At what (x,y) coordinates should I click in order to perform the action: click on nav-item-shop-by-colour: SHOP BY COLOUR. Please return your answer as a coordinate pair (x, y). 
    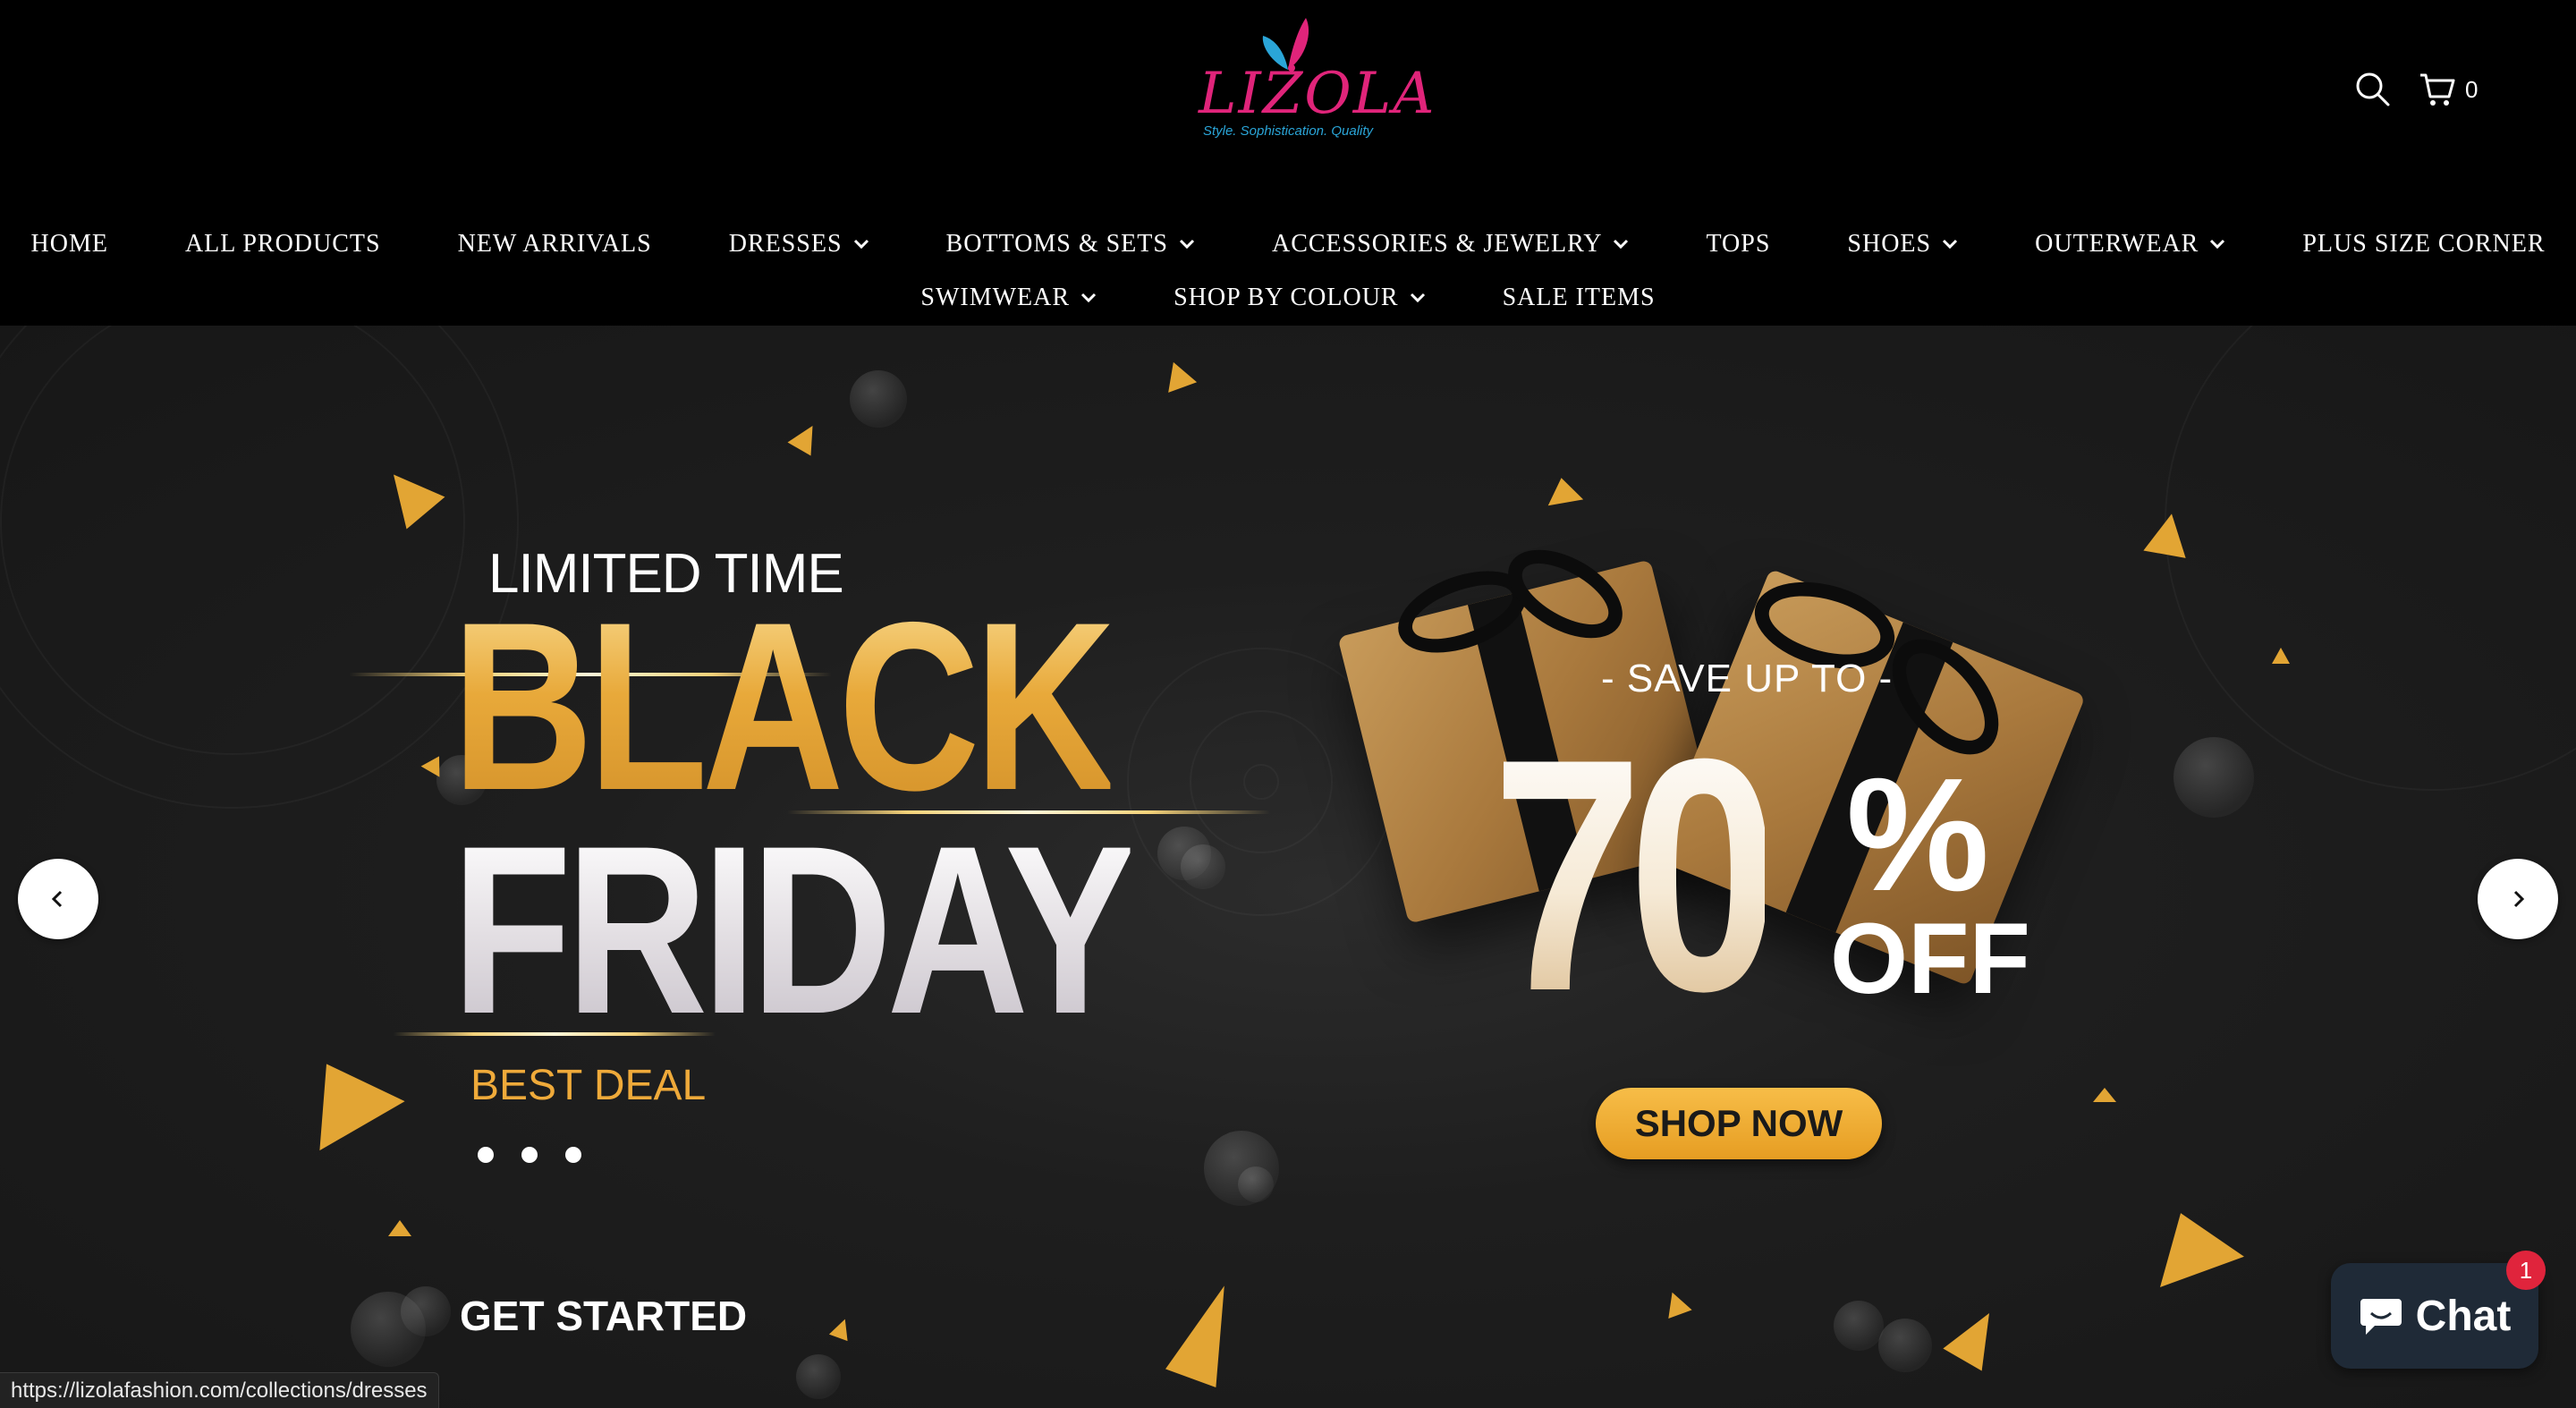
    Looking at the image, I should click on (1300, 298).